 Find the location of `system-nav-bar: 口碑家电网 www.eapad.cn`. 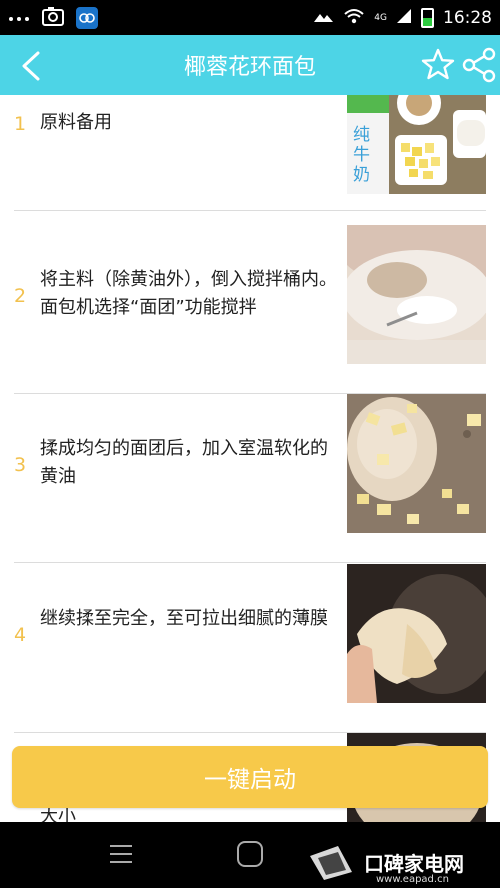

system-nav-bar: 口碑家电网 www.eapad.cn is located at coordinates (250, 855).